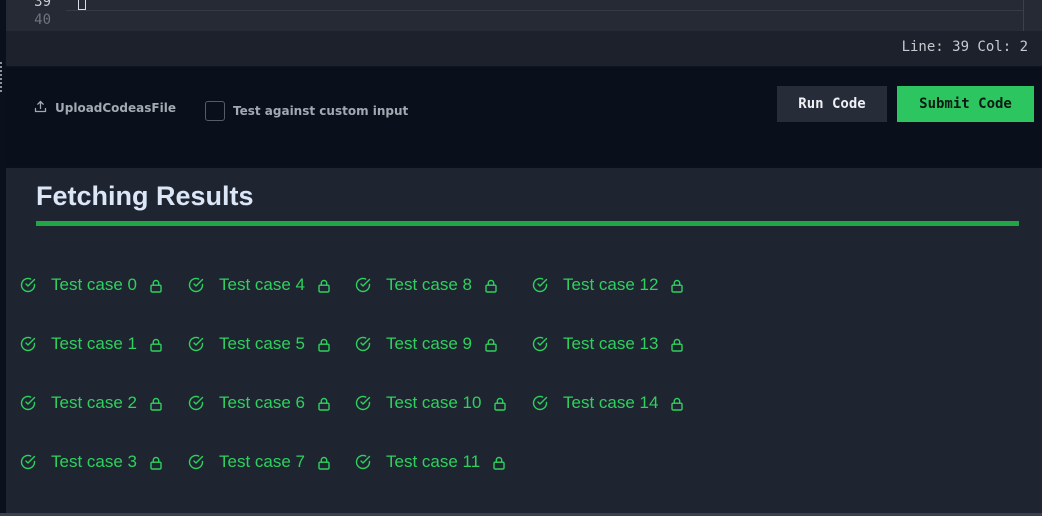 The width and height of the screenshot is (1042, 516). Describe the element at coordinates (40, 108) in the screenshot. I see `upload-icon` at that location.